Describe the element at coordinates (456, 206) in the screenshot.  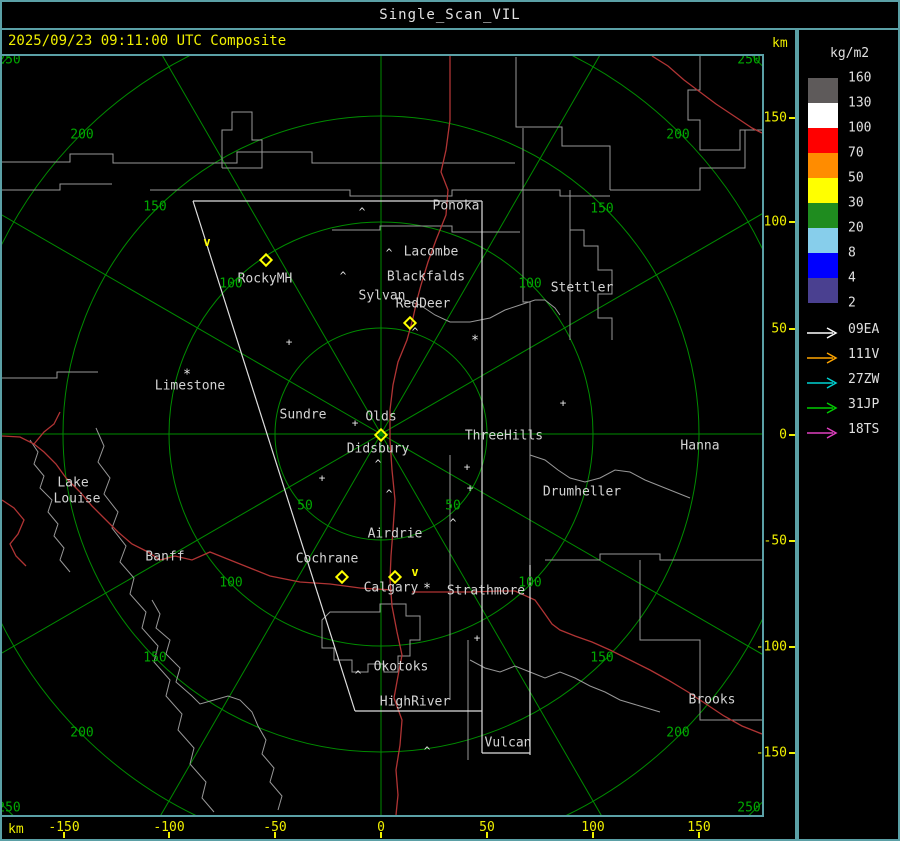
I see `city-label: Ponoka` at that location.